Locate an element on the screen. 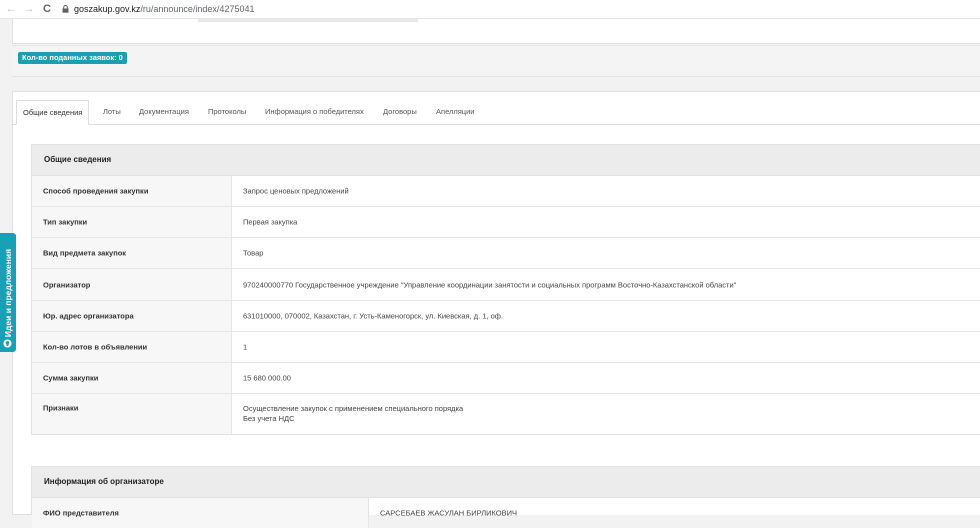  ideas-feedback-tab: Идеи и предложения is located at coordinates (8, 292).